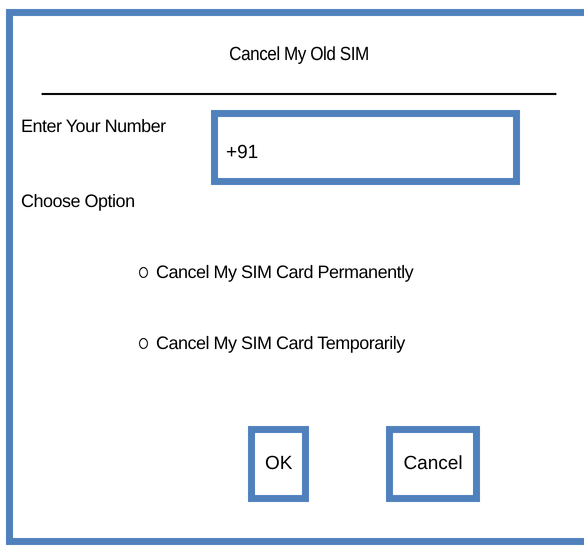 The height and width of the screenshot is (547, 584). What do you see at coordinates (94, 126) in the screenshot?
I see `field-label: Enter Your Number` at bounding box center [94, 126].